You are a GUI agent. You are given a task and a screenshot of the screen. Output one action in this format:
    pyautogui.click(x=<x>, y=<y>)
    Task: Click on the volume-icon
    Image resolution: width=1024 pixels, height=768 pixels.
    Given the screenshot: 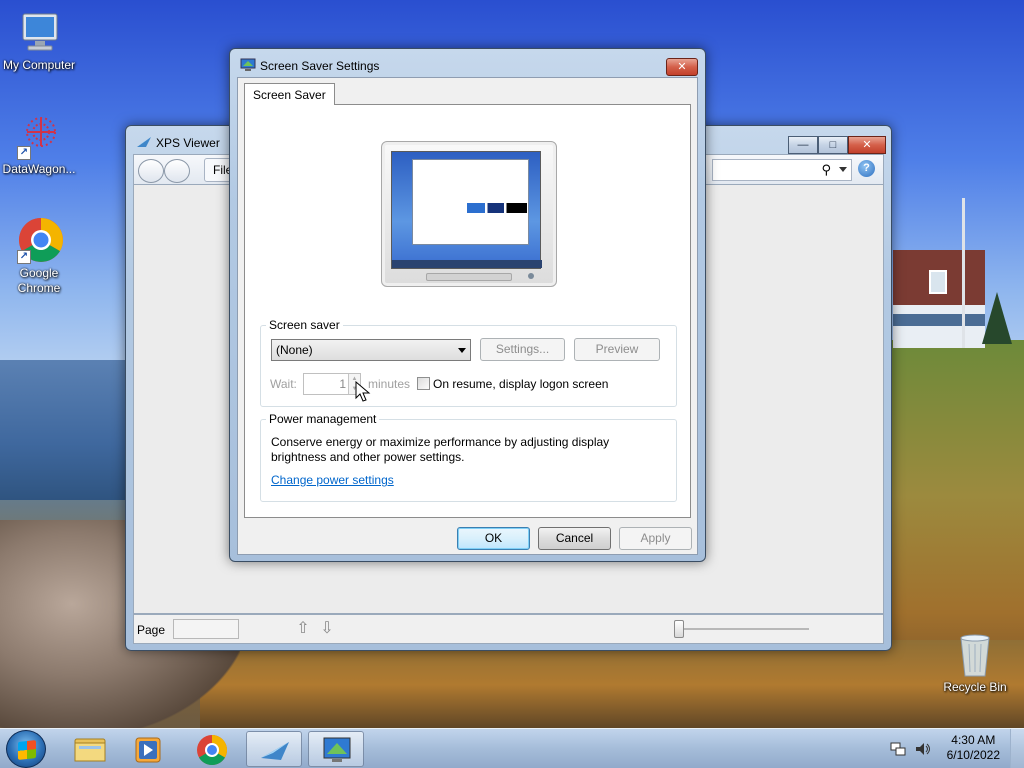 What is the action you would take?
    pyautogui.click(x=923, y=749)
    